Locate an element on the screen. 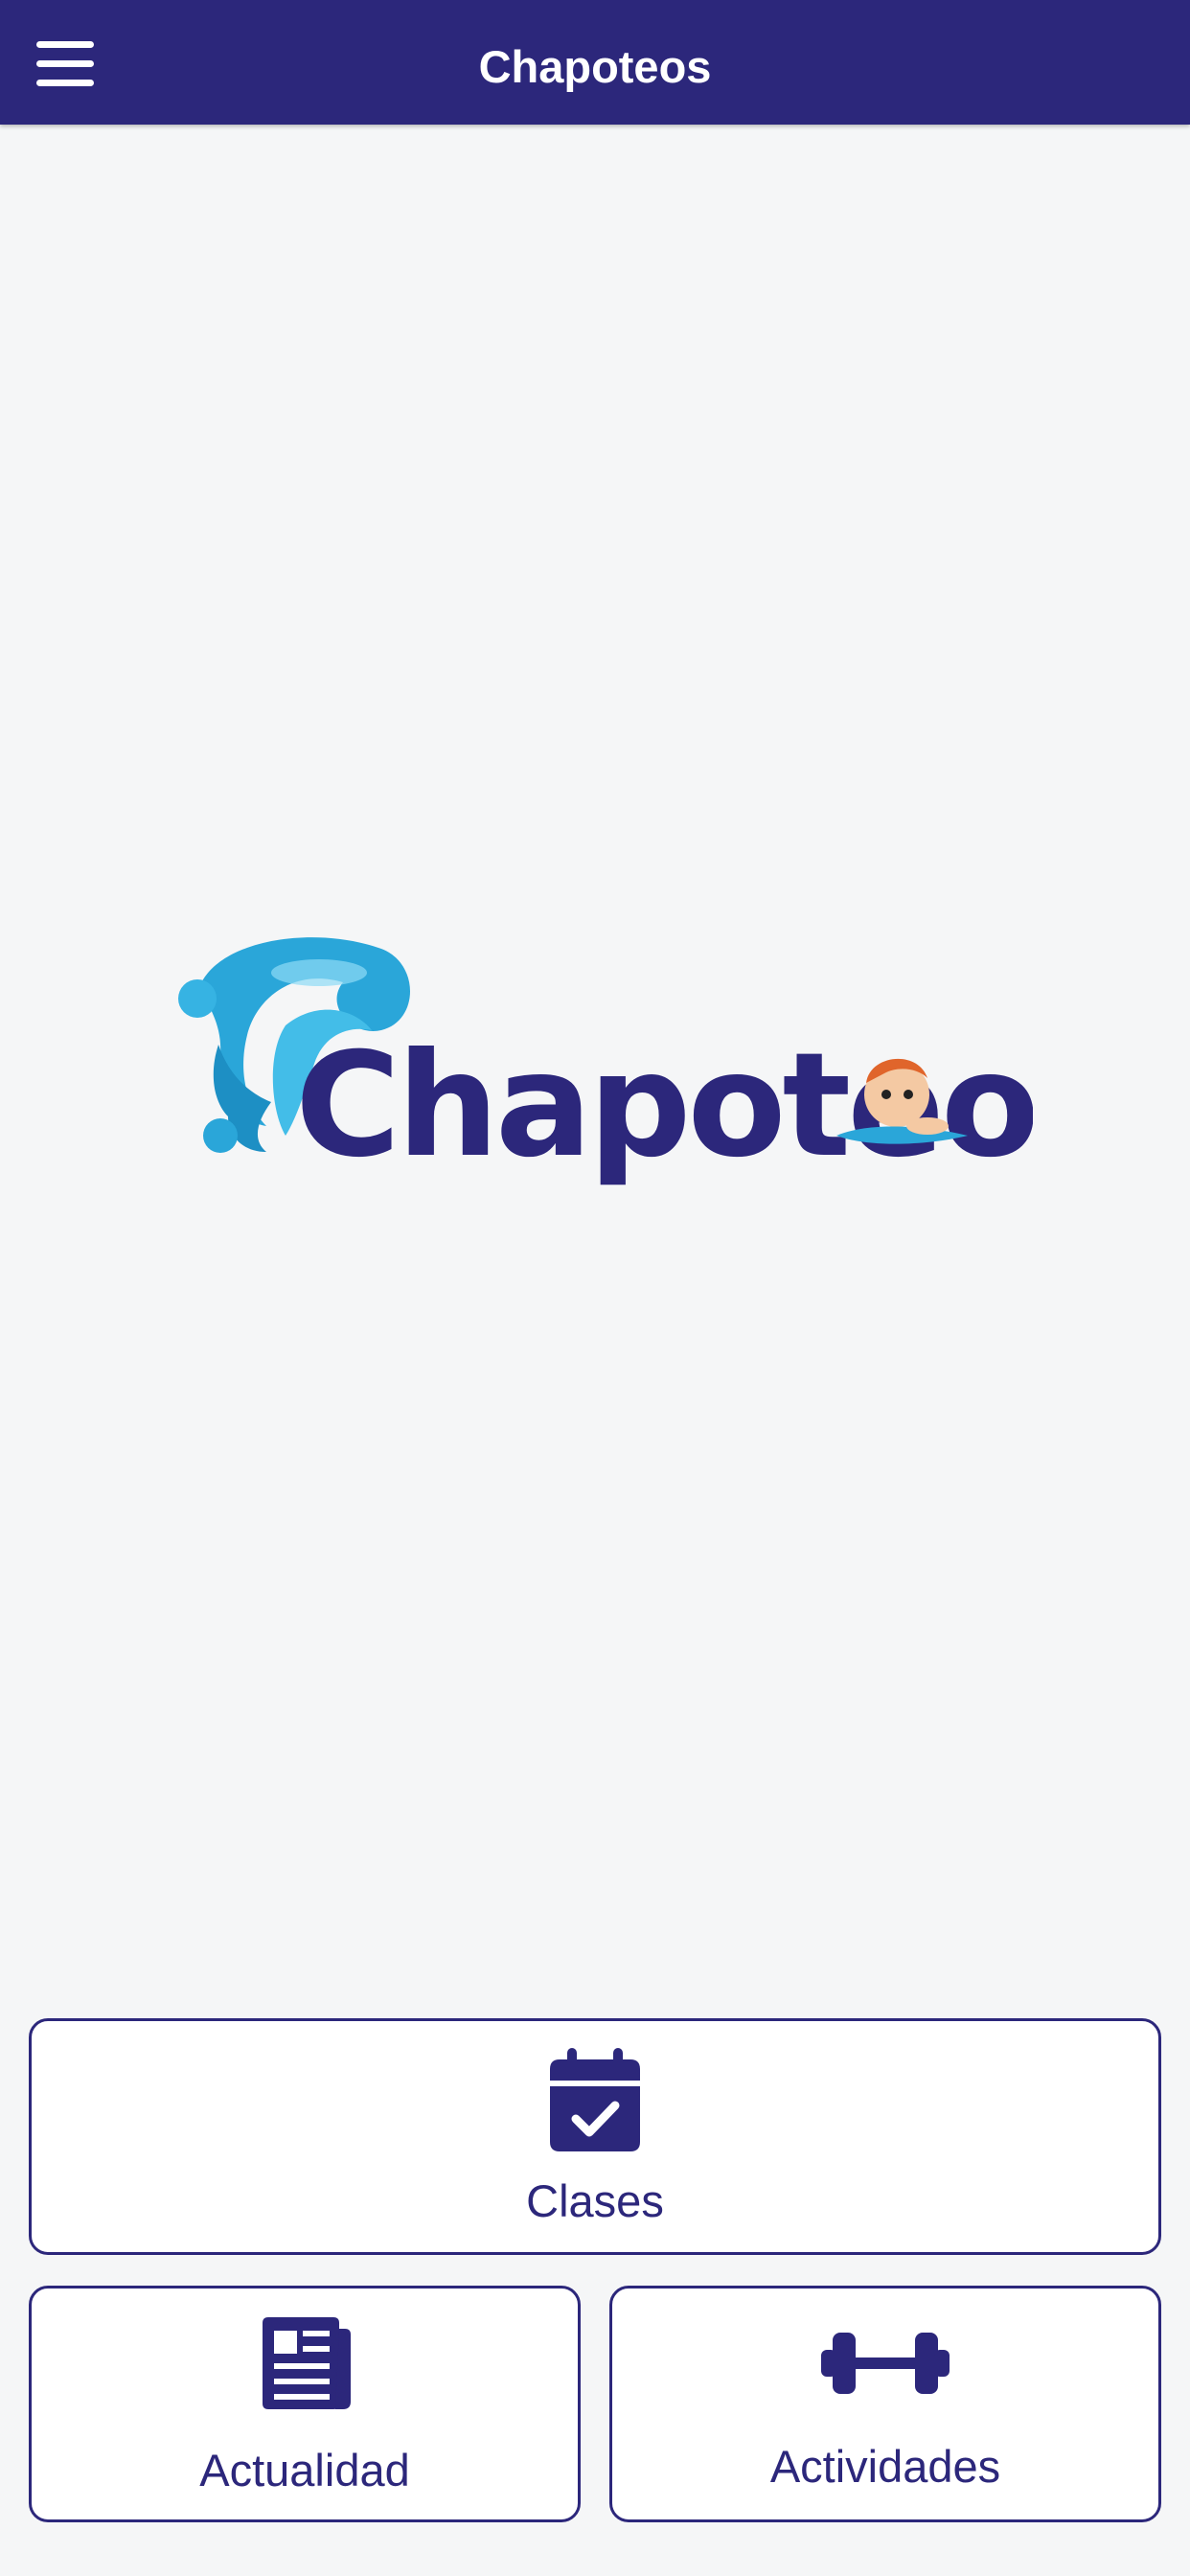 This screenshot has height=2576, width=1190. newspaper-icon is located at coordinates (307, 2363).